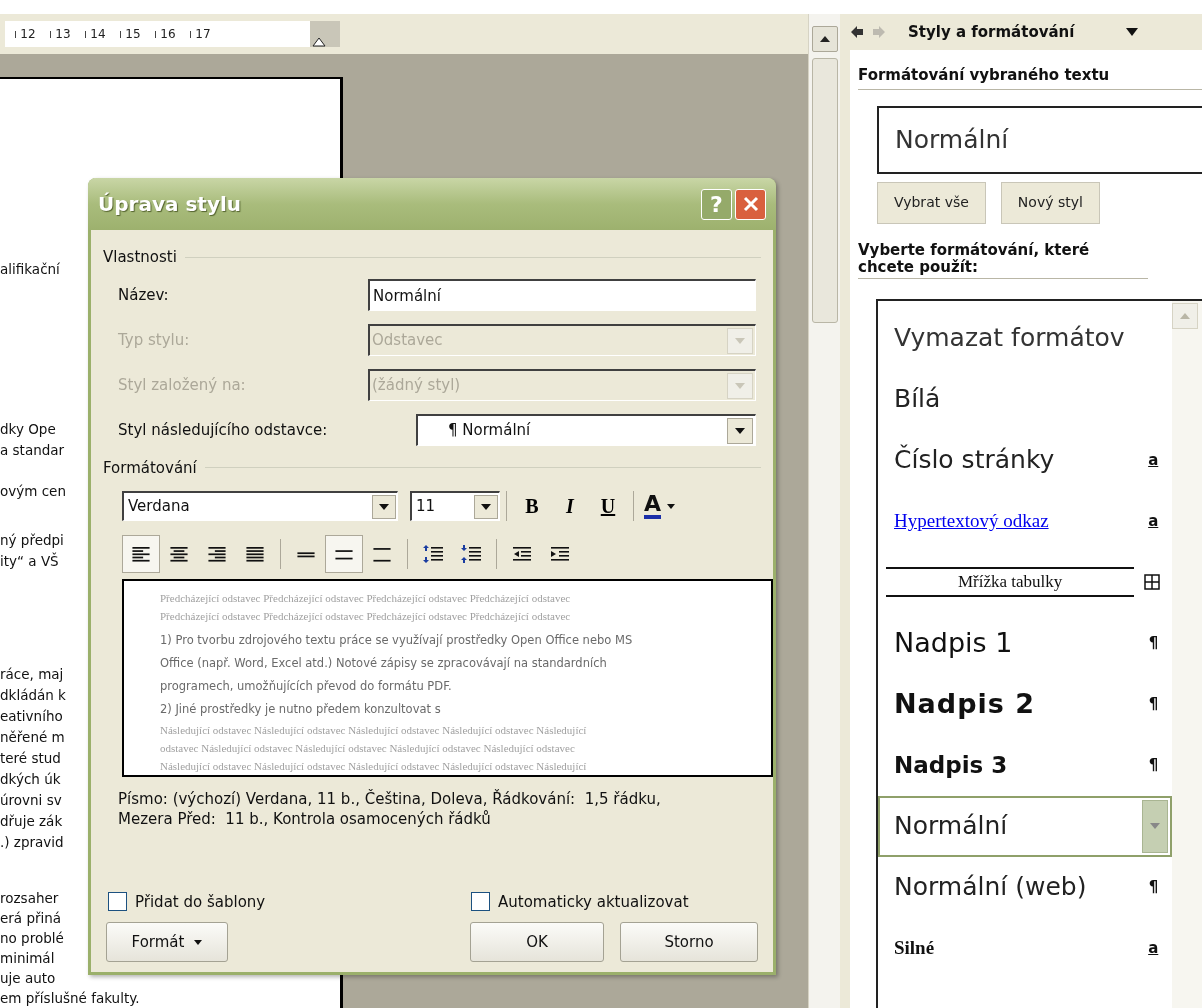  What do you see at coordinates (287, 901) in the screenshot?
I see `checkbox-option: Přidat do šablony` at bounding box center [287, 901].